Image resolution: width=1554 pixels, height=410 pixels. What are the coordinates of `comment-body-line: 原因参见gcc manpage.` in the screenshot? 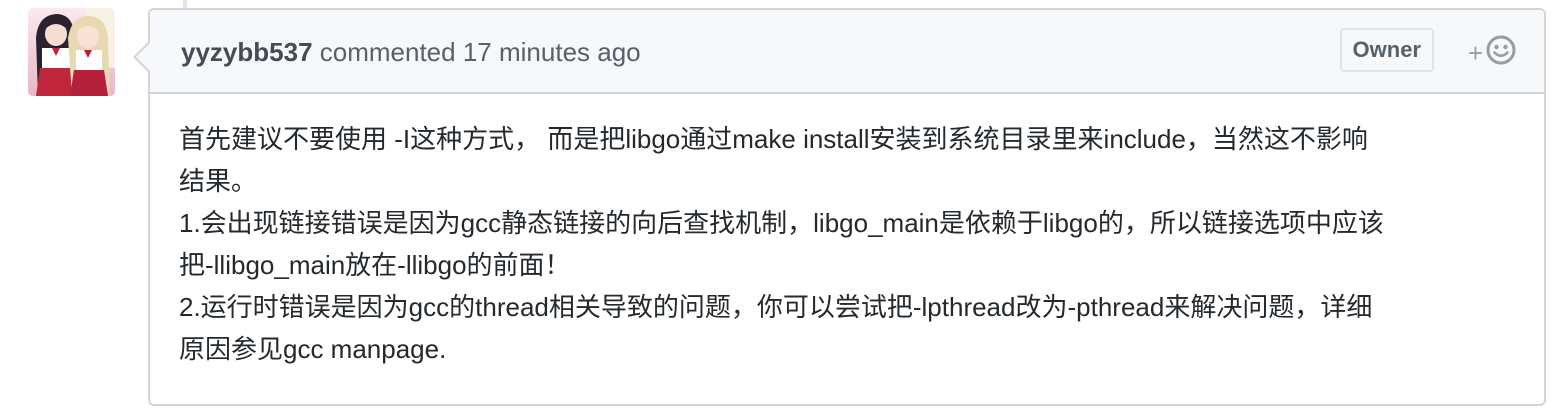 It's located at (313, 349).